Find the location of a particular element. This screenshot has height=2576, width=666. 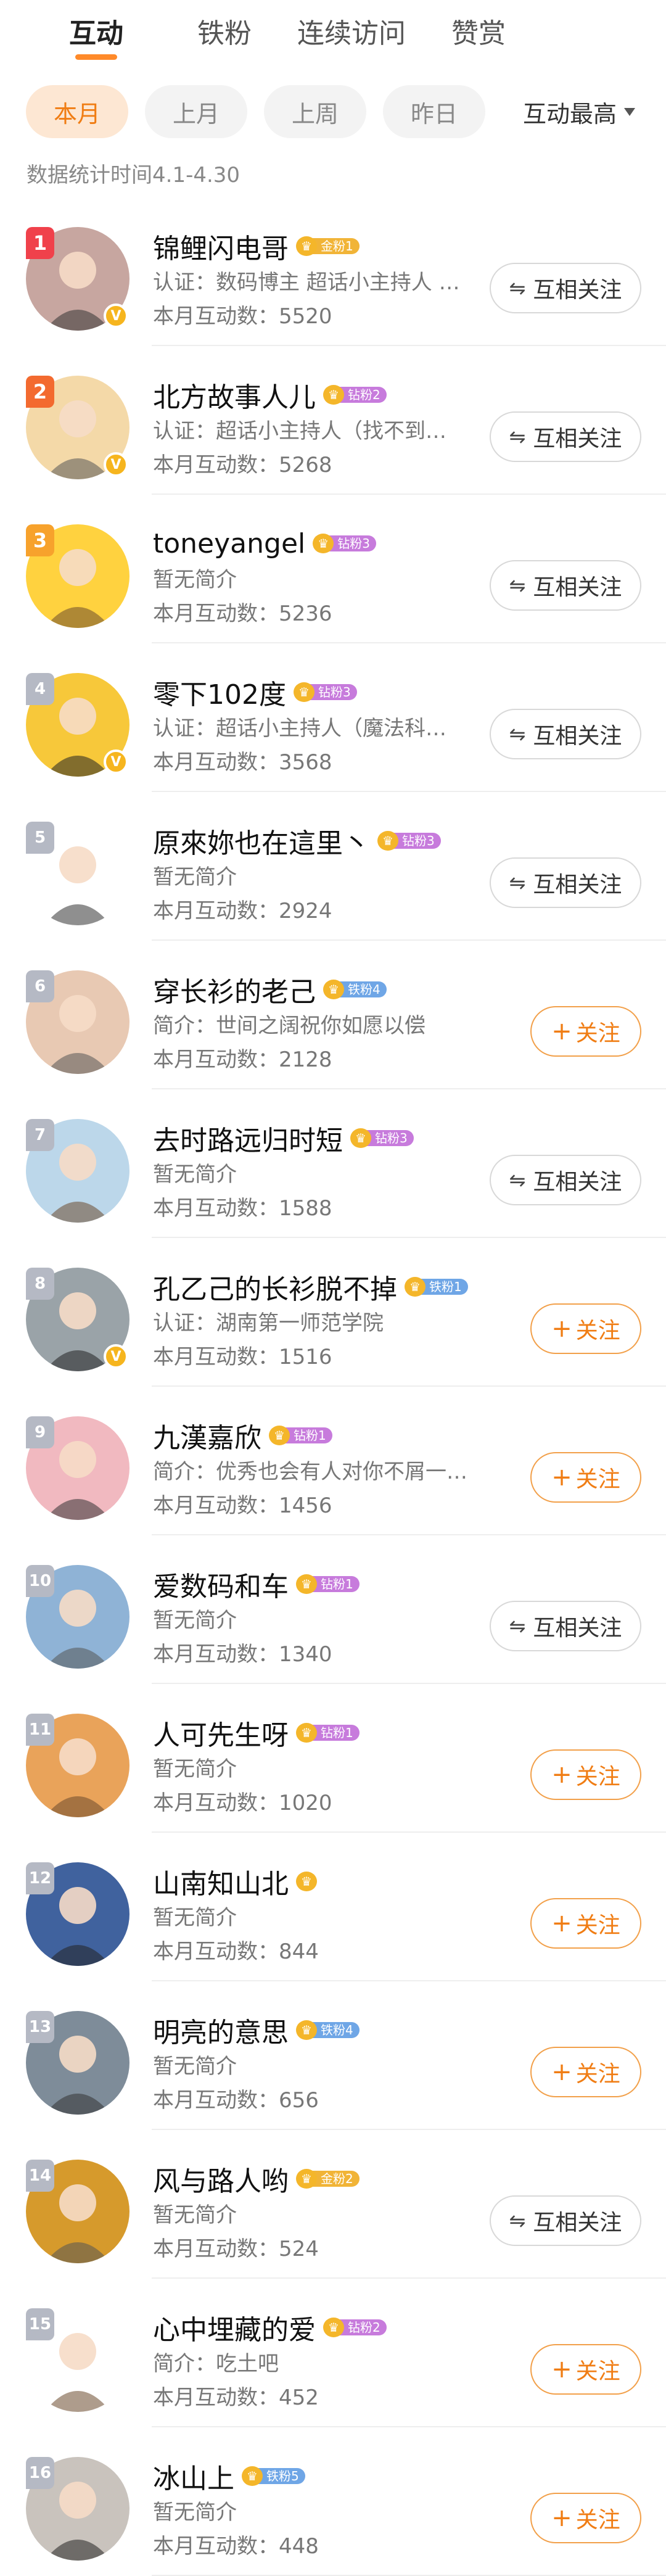

user-name: 明亮的意思 is located at coordinates (221, 2030).